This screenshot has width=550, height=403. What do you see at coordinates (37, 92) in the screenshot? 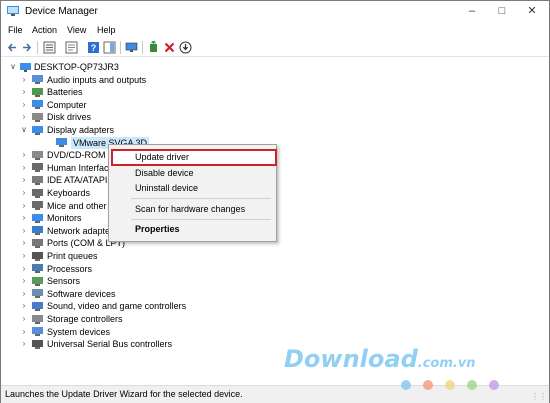
I see `battery-icon` at bounding box center [37, 92].